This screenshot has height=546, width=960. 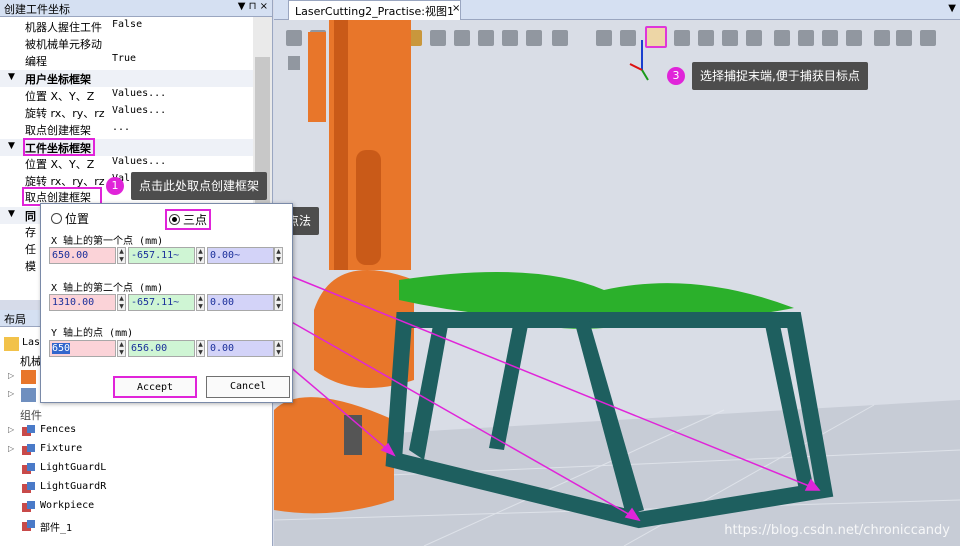 What do you see at coordinates (248, 387) in the screenshot?
I see `cancel-button: Cancel` at bounding box center [248, 387].